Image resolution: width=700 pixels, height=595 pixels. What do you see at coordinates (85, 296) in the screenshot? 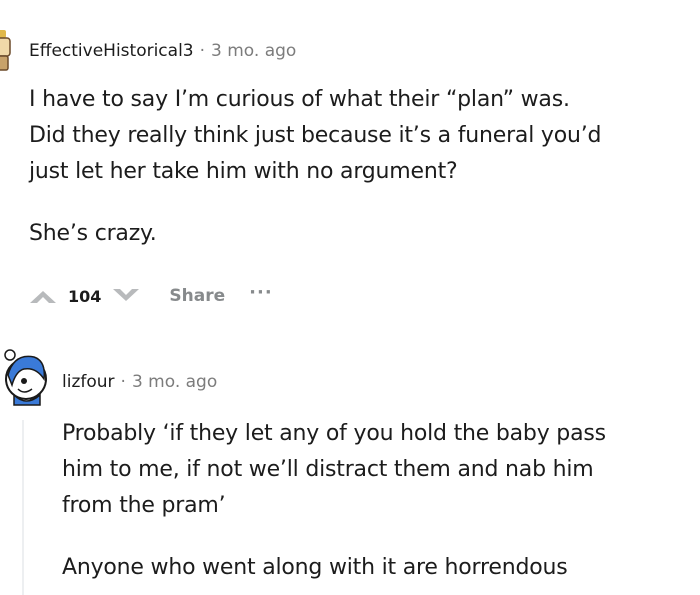
I see `vote-score: 104` at bounding box center [85, 296].